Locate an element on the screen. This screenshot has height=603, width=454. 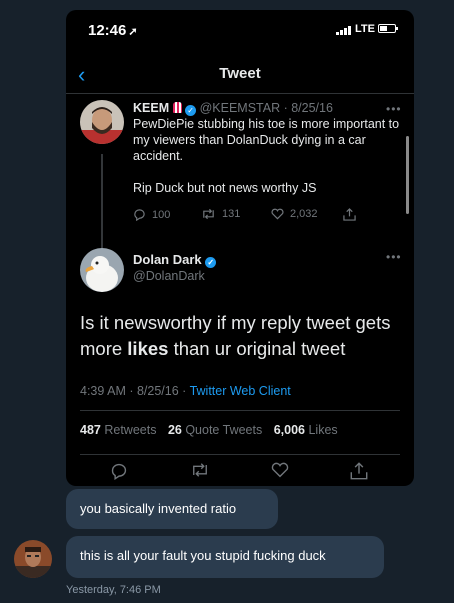
tweet2-actions is located at coordinates (240, 474).